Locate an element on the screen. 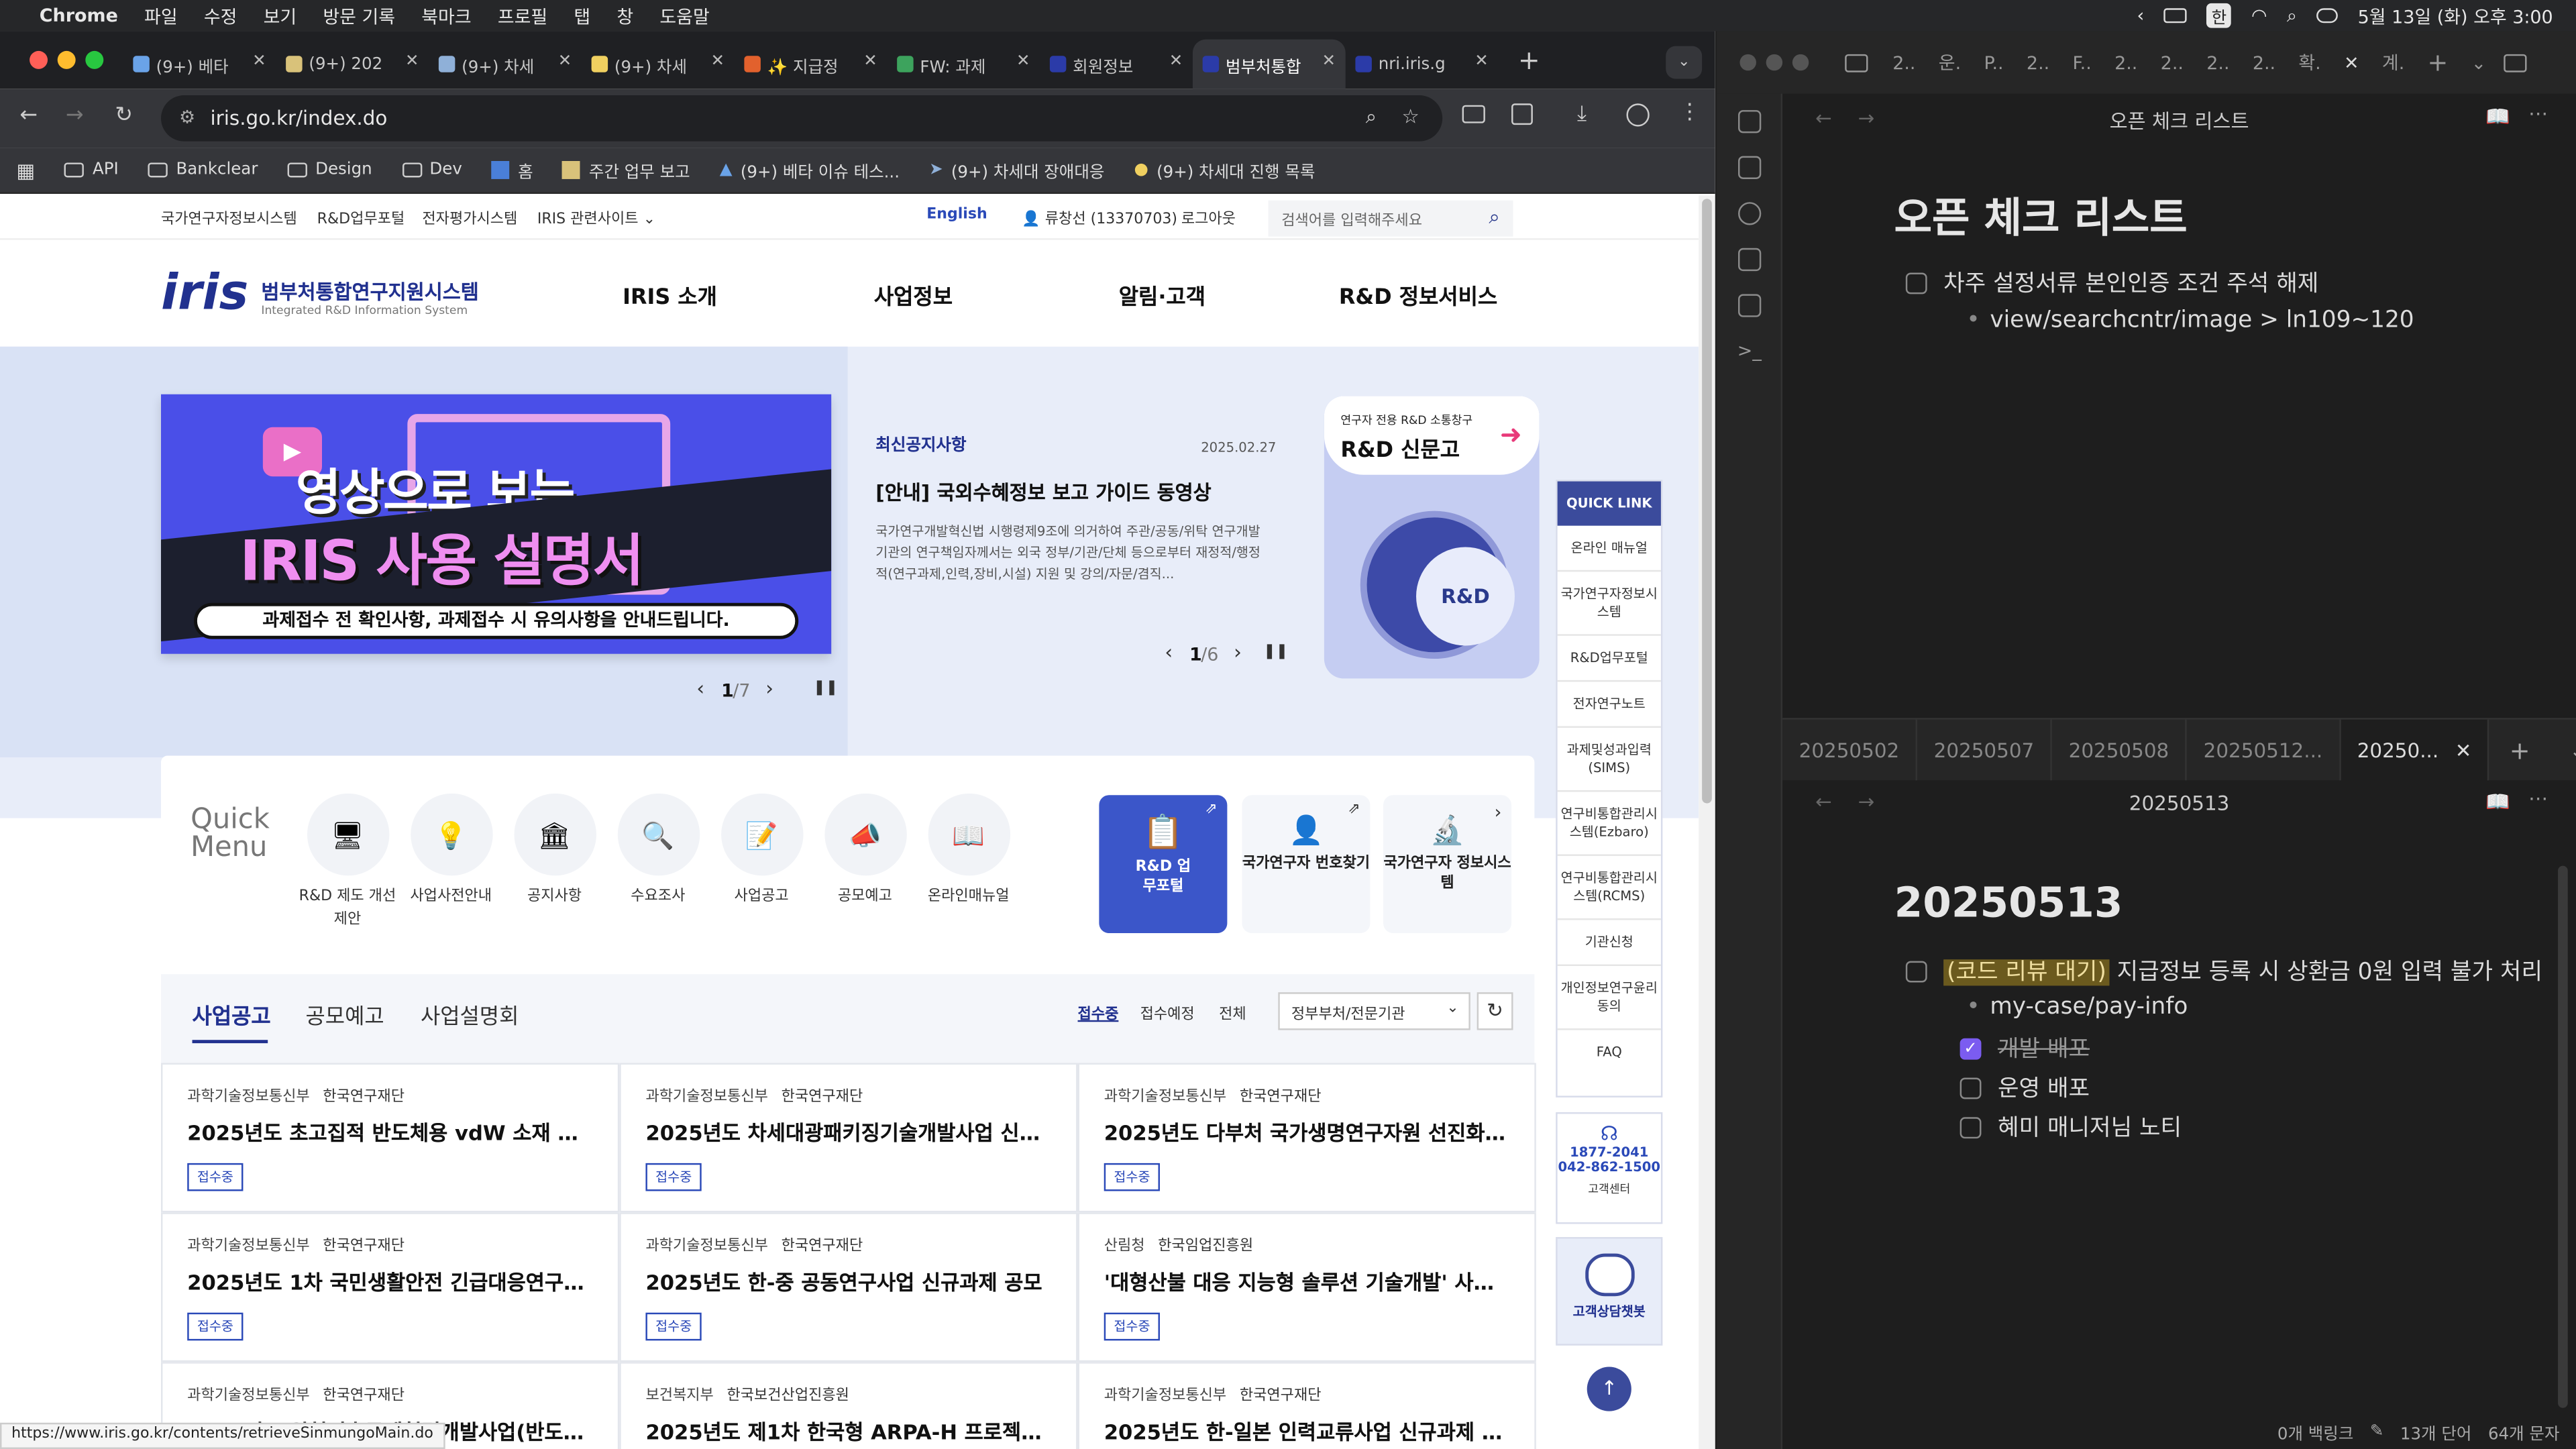 This screenshot has height=1449, width=2576. tab-list-chevron-icon: ⌄ is located at coordinates (2479, 62).